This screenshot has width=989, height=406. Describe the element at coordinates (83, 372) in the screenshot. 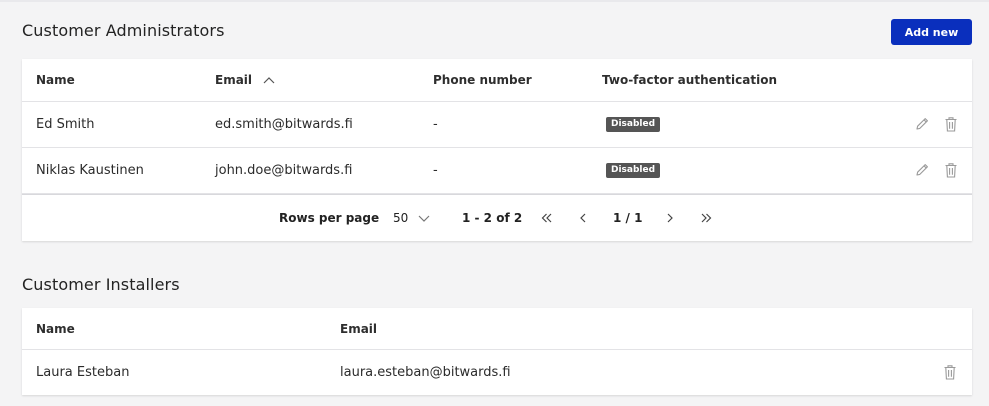

I see `installer-name: Laura Esteban` at that location.